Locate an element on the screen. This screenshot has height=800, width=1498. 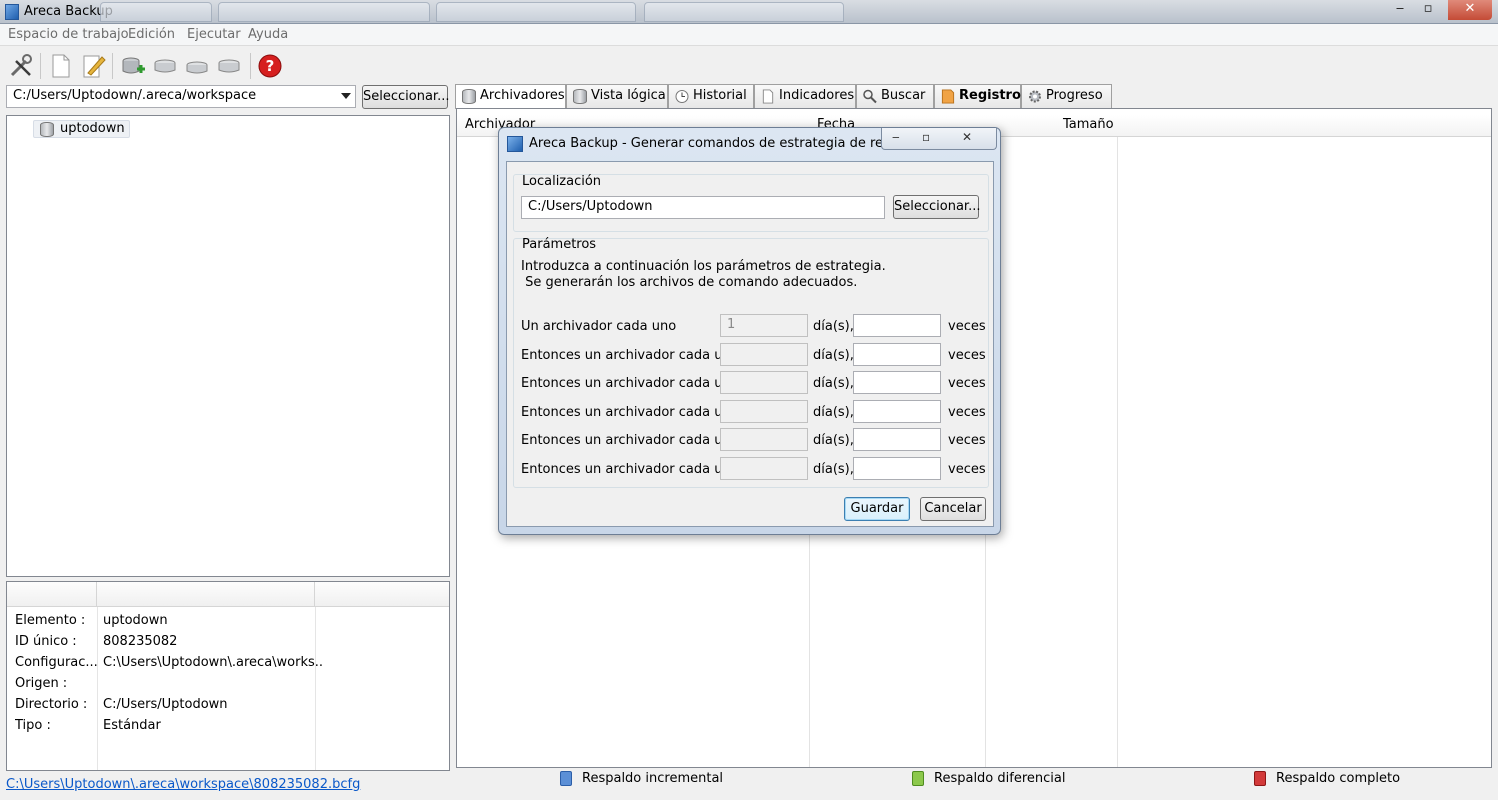
document-icon is located at coordinates (768, 96).